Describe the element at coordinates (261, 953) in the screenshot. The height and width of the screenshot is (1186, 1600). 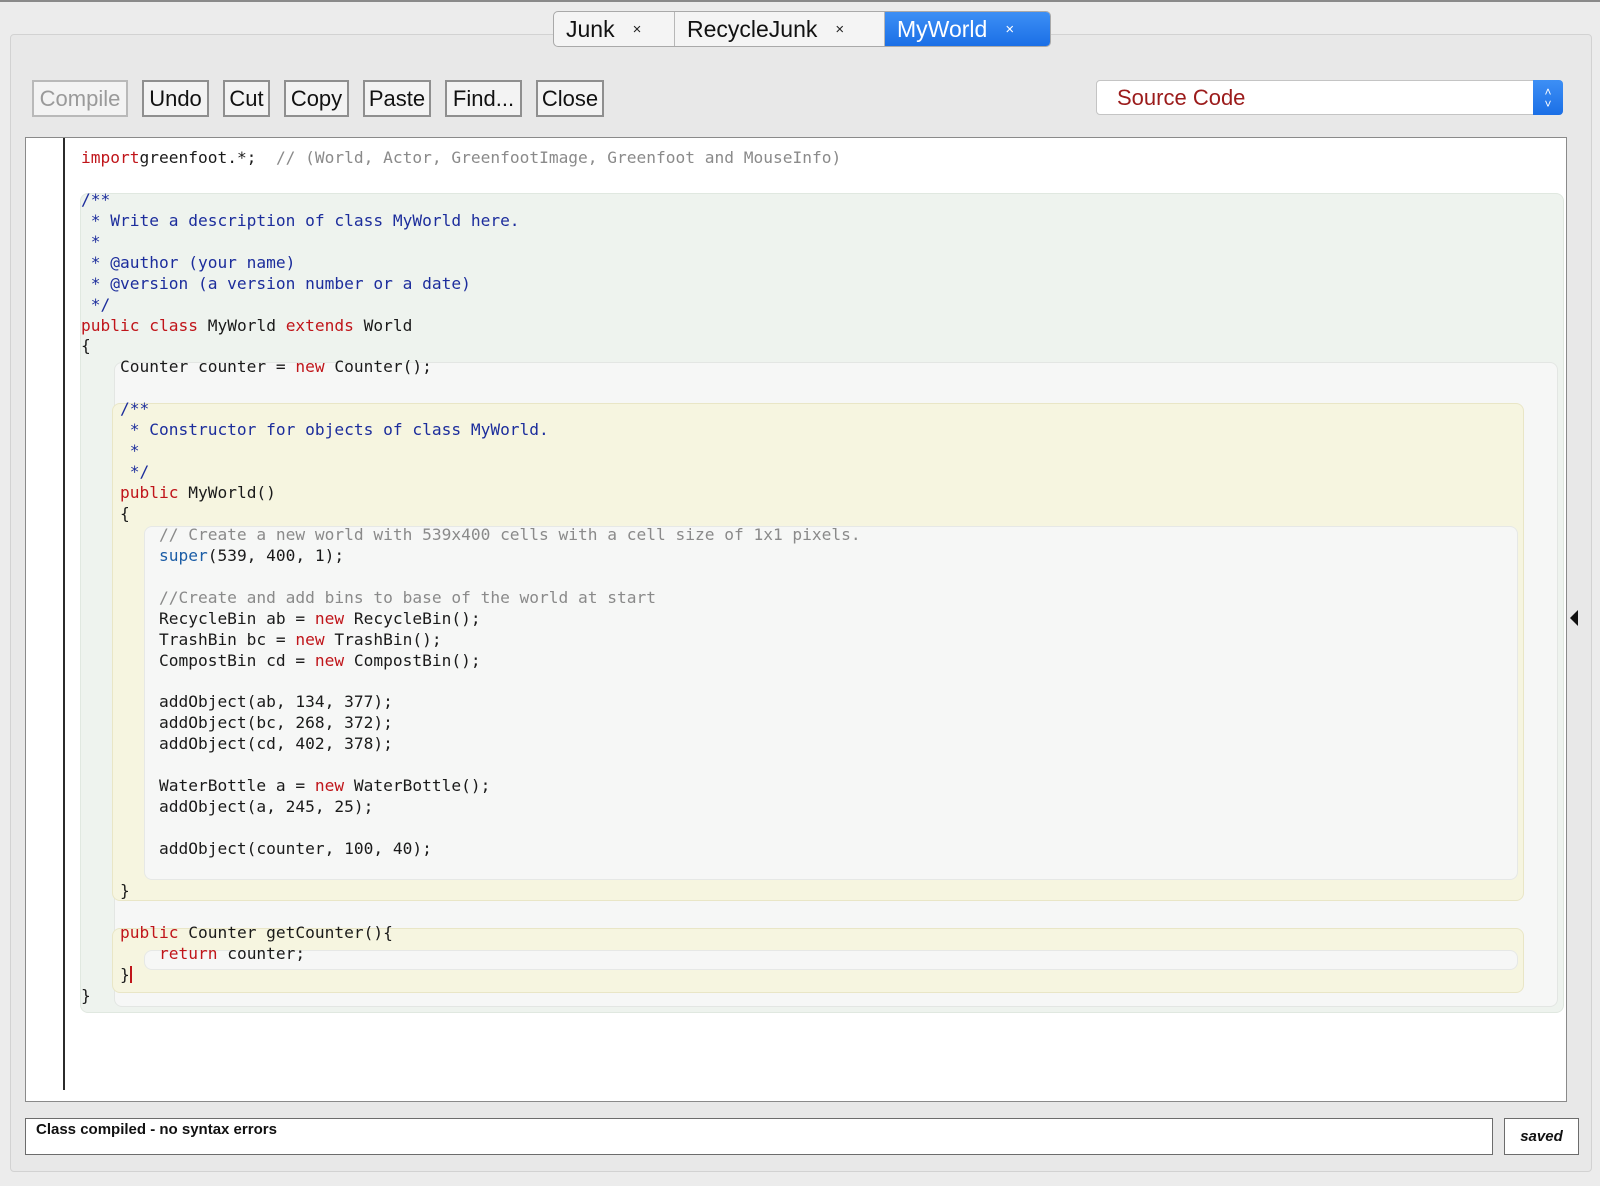
I see `code-token: counter;` at that location.